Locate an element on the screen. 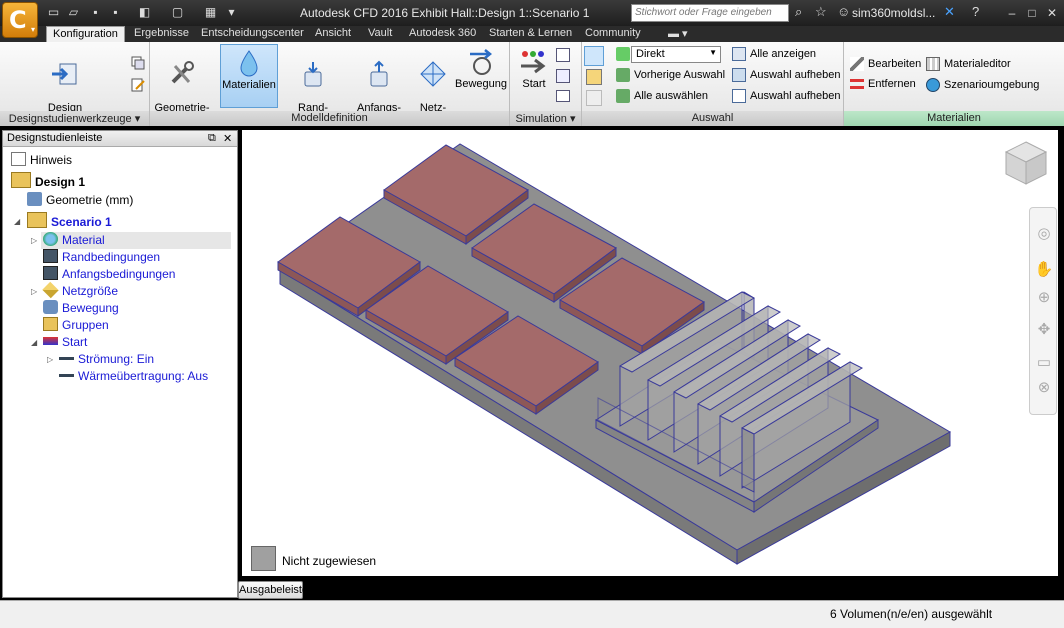 The height and width of the screenshot is (628, 1064). tree-item-design: Design 1 is located at coordinates (48, 180).